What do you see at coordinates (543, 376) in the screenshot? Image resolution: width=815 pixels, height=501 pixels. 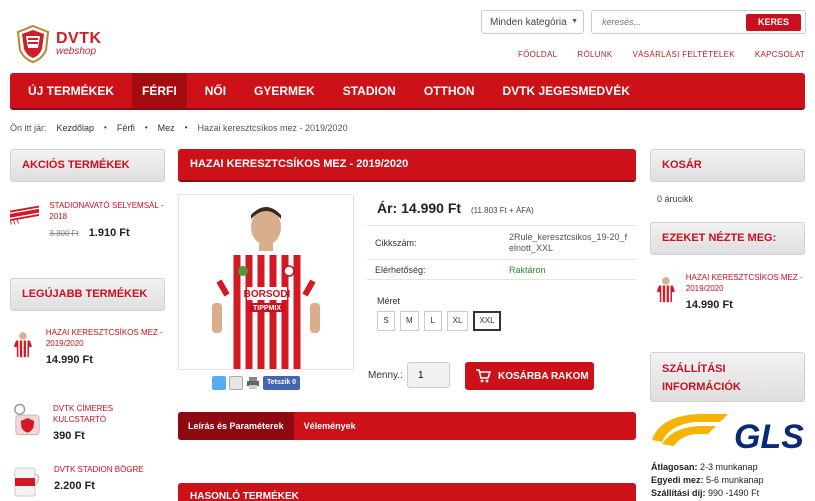 I see `add-to-cart-label: KOSÁRBA RAKOM` at bounding box center [543, 376].